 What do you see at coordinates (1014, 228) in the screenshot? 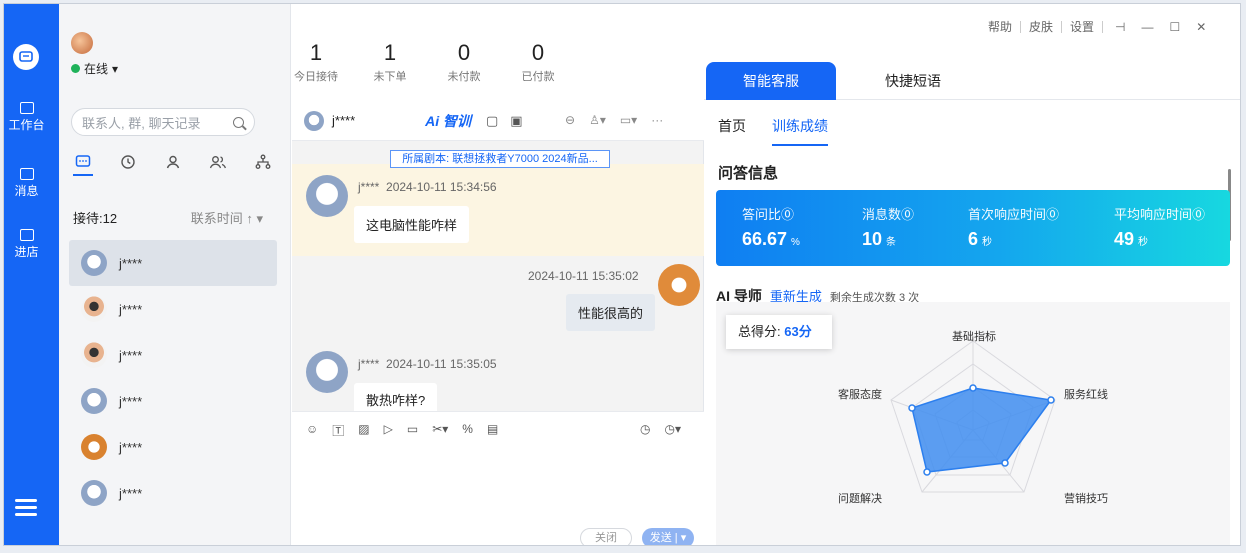
I see `metric-first-response: 首次响应时间⓪ 6秒` at bounding box center [1014, 228].